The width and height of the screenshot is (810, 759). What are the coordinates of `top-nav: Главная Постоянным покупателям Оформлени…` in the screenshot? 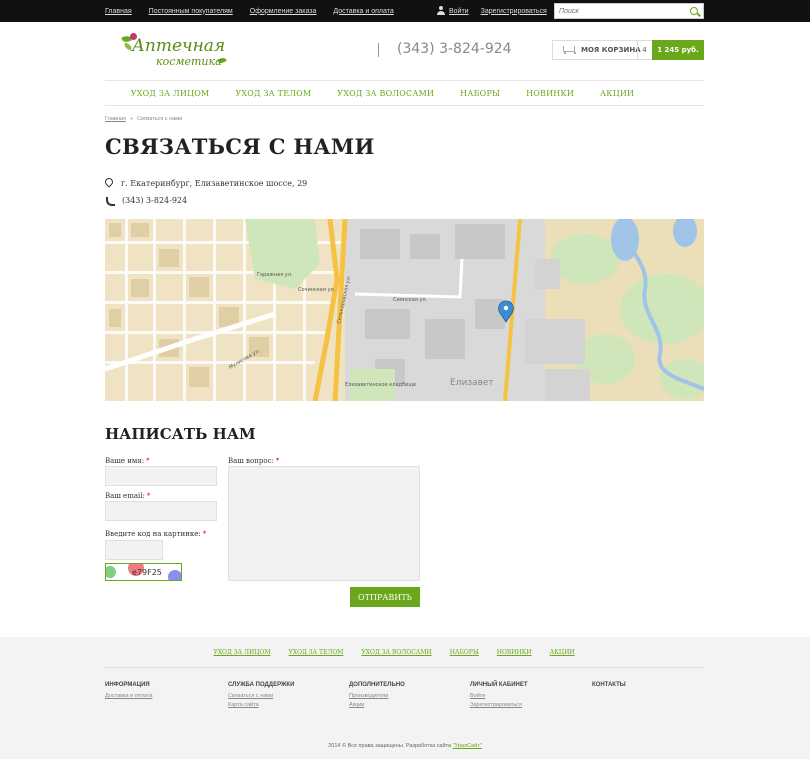 It's located at (249, 11).